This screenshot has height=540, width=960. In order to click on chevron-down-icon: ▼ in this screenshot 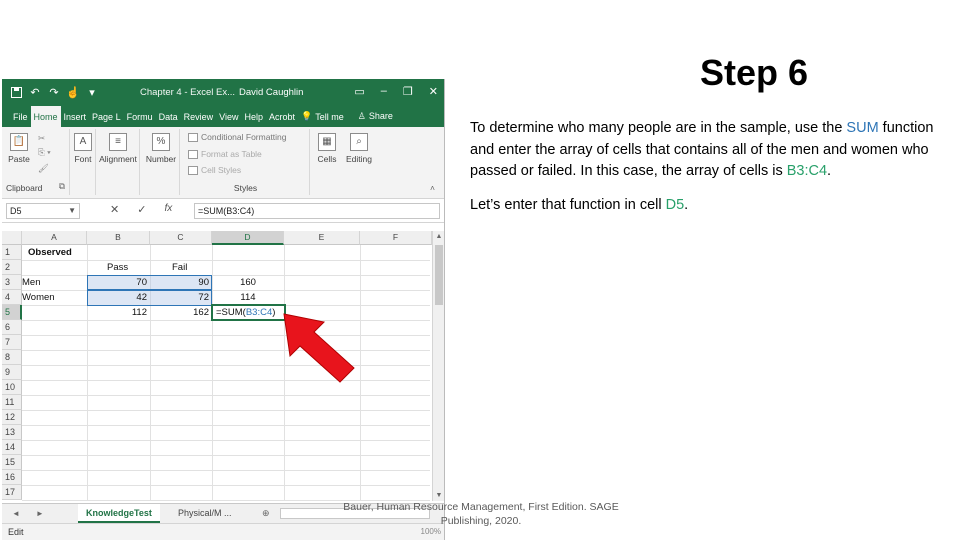, I will do `click(72, 211)`.